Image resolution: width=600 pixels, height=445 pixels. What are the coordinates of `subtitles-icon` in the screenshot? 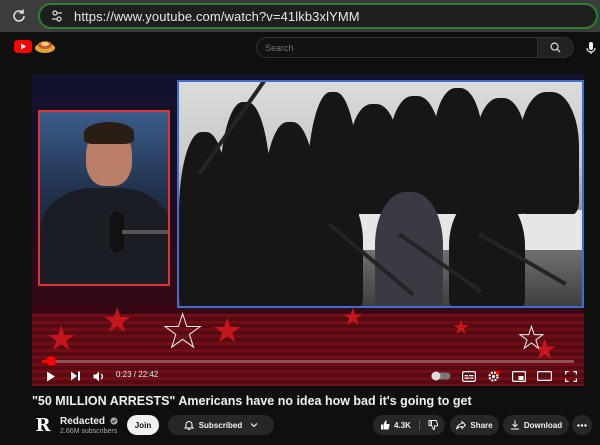 It's located at (469, 376).